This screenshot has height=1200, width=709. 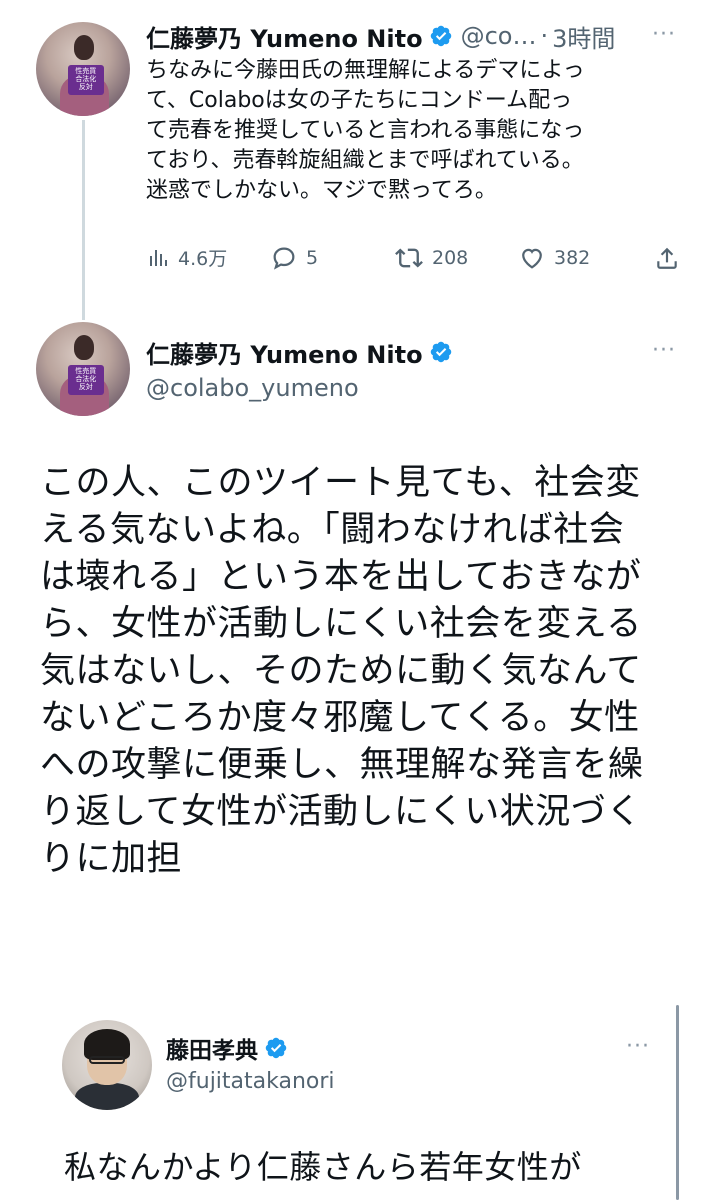 I want to click on retweet-count: 208, so click(x=450, y=258).